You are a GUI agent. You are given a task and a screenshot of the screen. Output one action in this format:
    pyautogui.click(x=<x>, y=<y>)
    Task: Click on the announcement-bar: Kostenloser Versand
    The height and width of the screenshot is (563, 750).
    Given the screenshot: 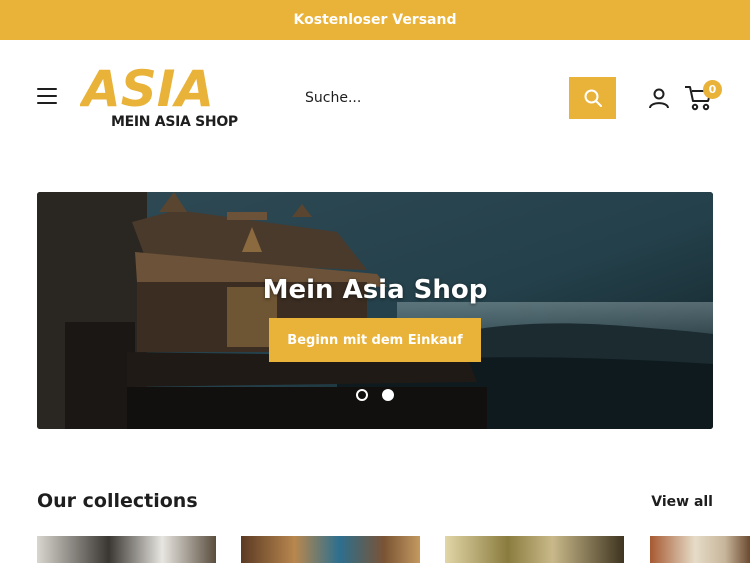 What is the action you would take?
    pyautogui.click(x=375, y=20)
    